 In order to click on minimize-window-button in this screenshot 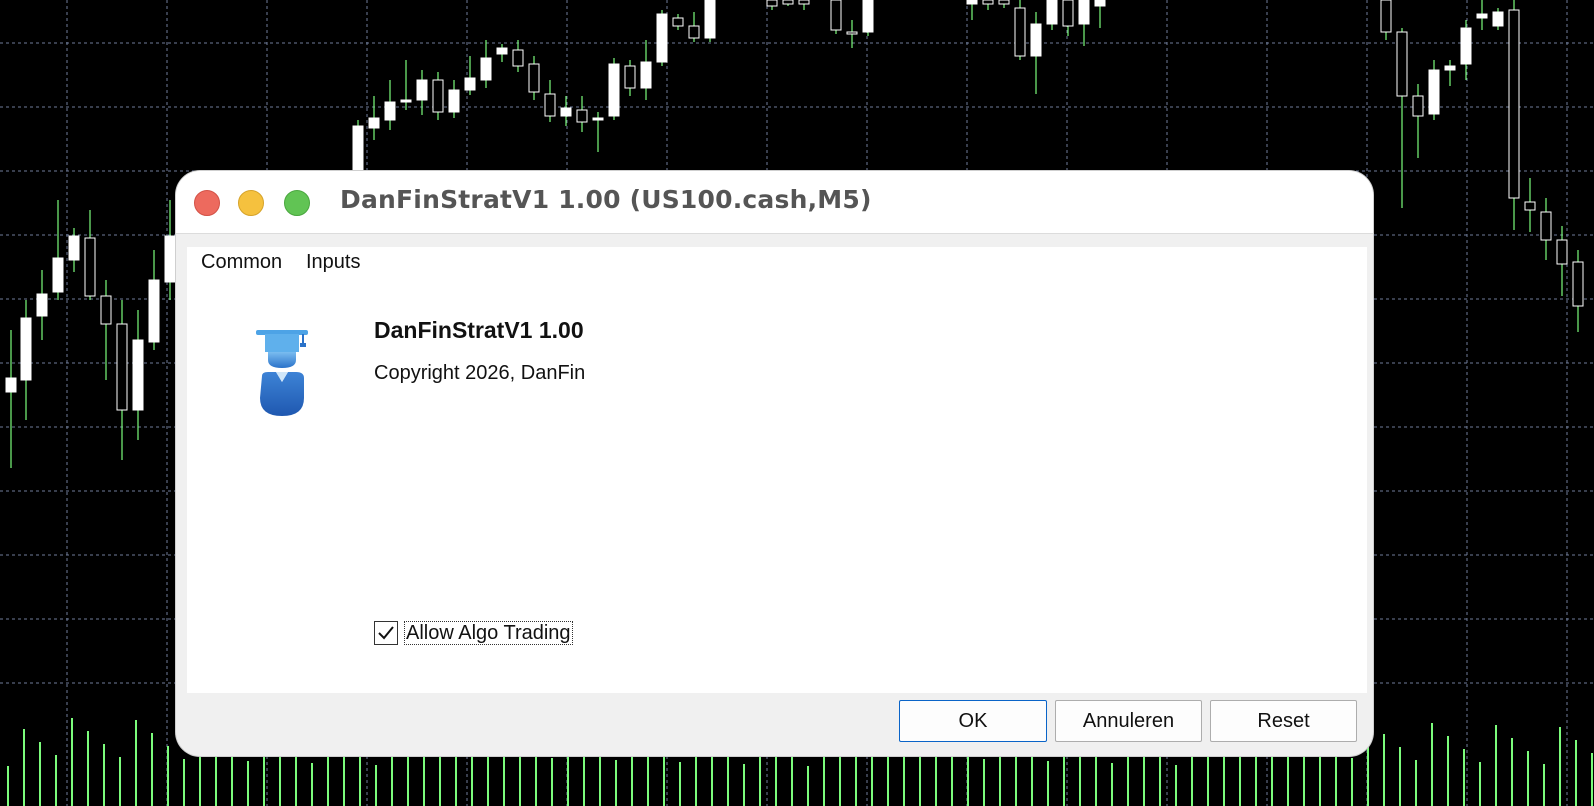, I will do `click(251, 203)`.